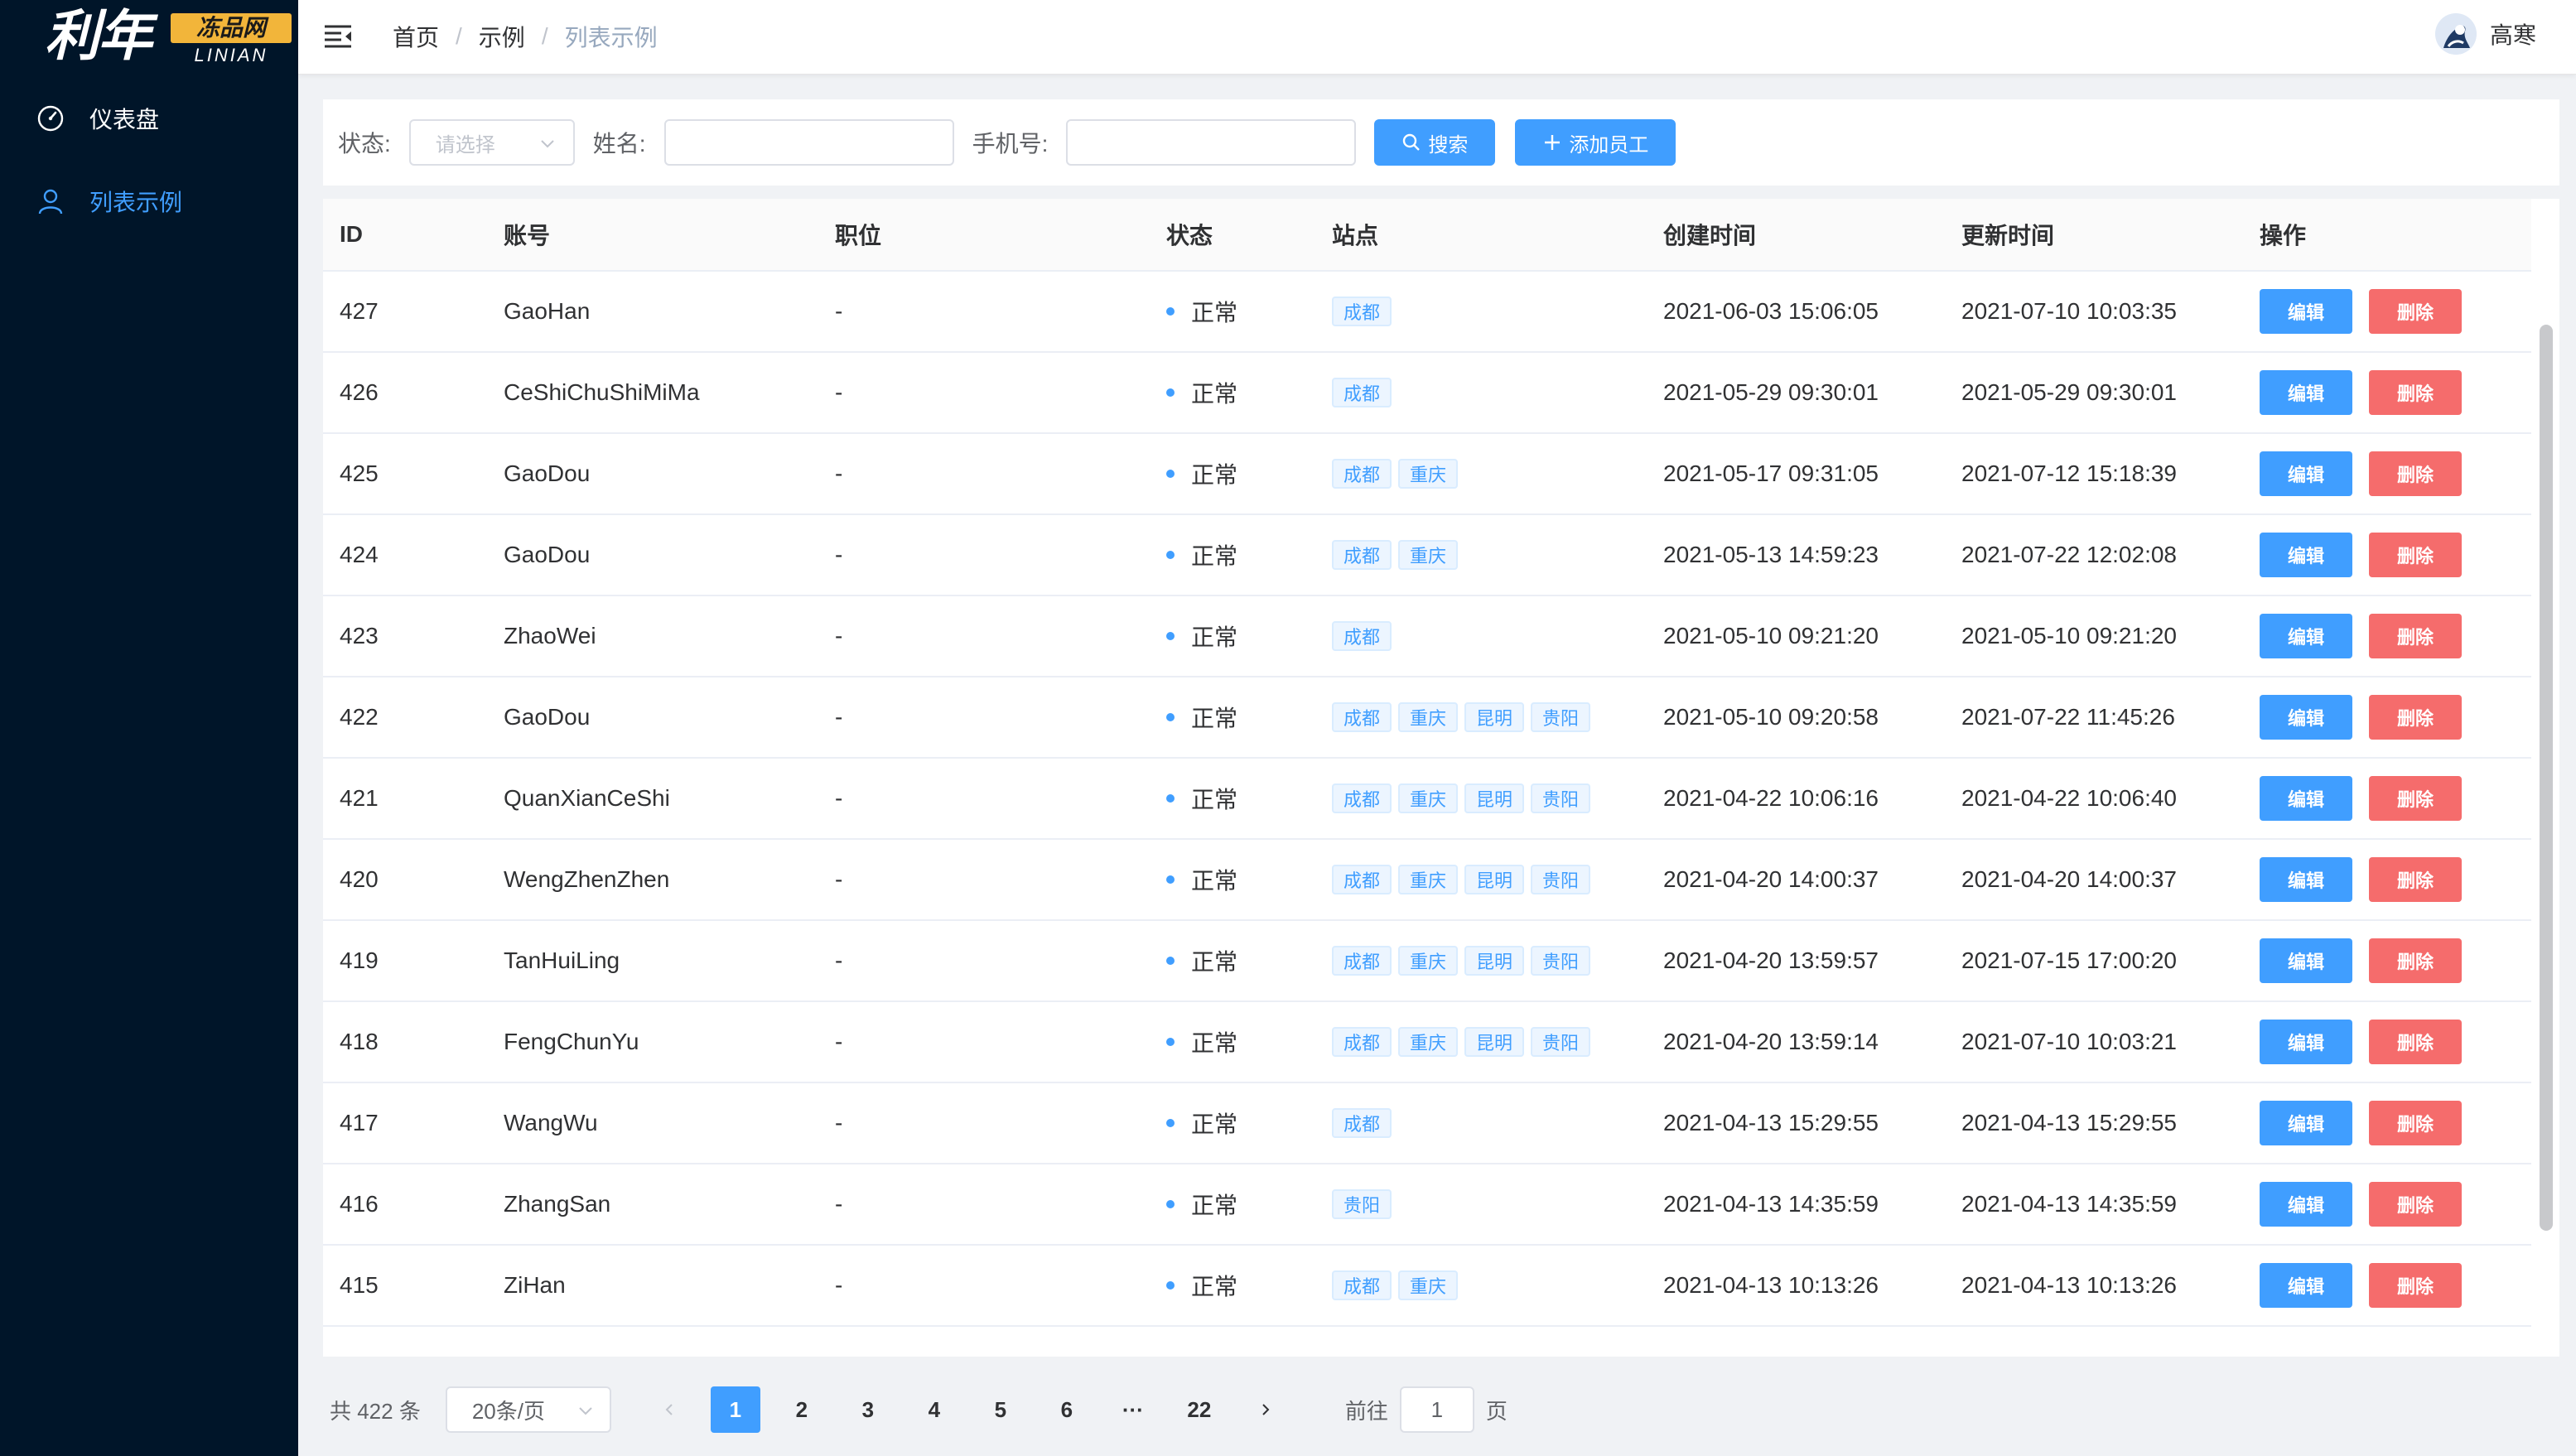  What do you see at coordinates (571, 1041) in the screenshot?
I see `cell-account: FengChunYu` at bounding box center [571, 1041].